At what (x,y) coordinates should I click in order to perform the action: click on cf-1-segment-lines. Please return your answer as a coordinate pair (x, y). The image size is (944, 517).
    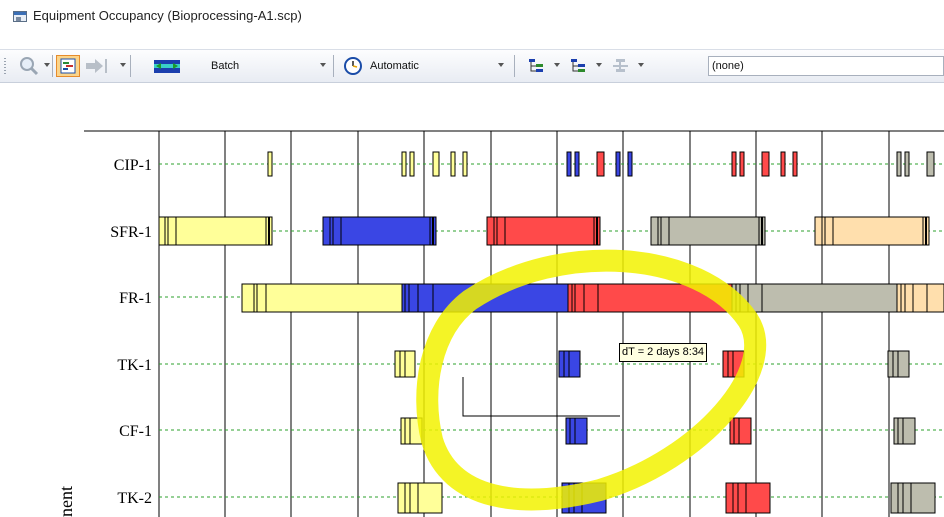
    Looking at the image, I should click on (654, 431).